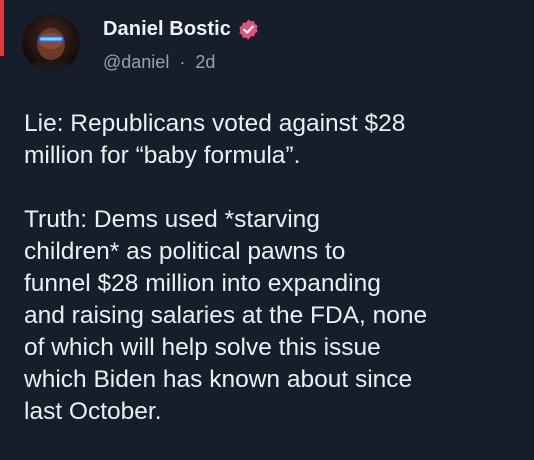 The width and height of the screenshot is (534, 460). I want to click on avatar, so click(51, 43).